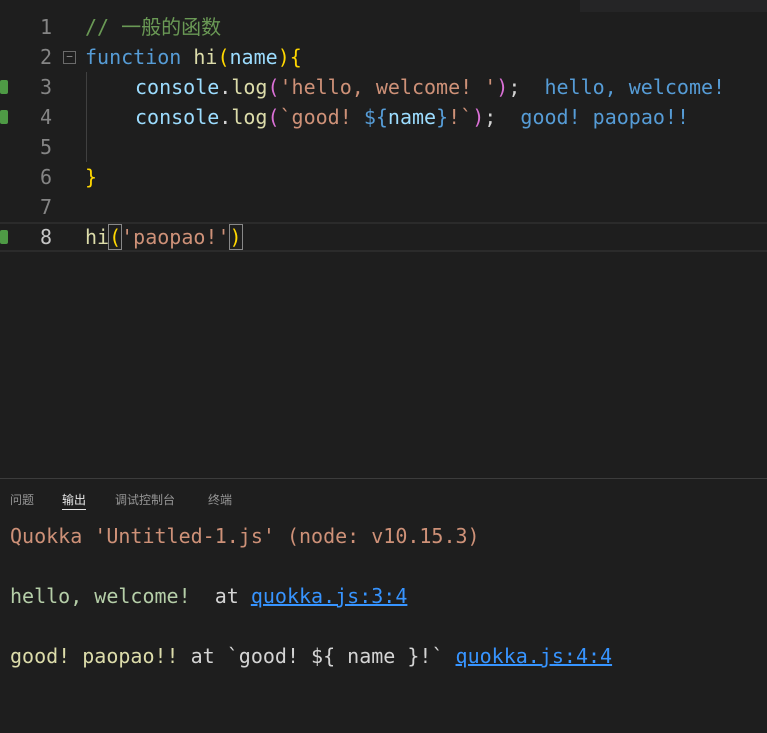 The width and height of the screenshot is (767, 733). What do you see at coordinates (45, 117) in the screenshot?
I see `line-number: 4` at bounding box center [45, 117].